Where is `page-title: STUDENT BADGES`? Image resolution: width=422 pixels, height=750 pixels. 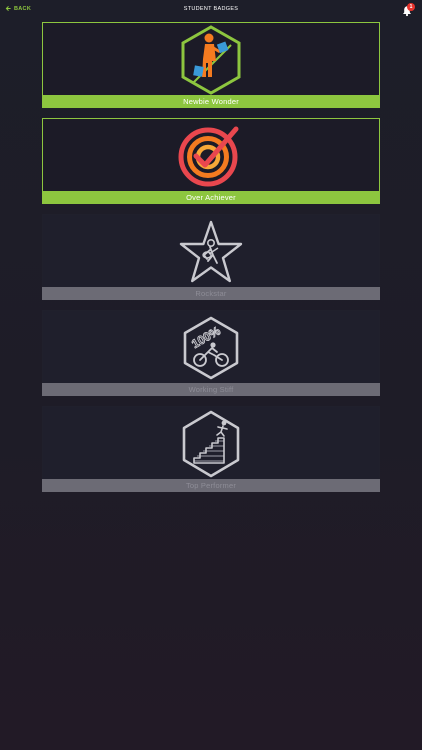 page-title: STUDENT BADGES is located at coordinates (211, 9).